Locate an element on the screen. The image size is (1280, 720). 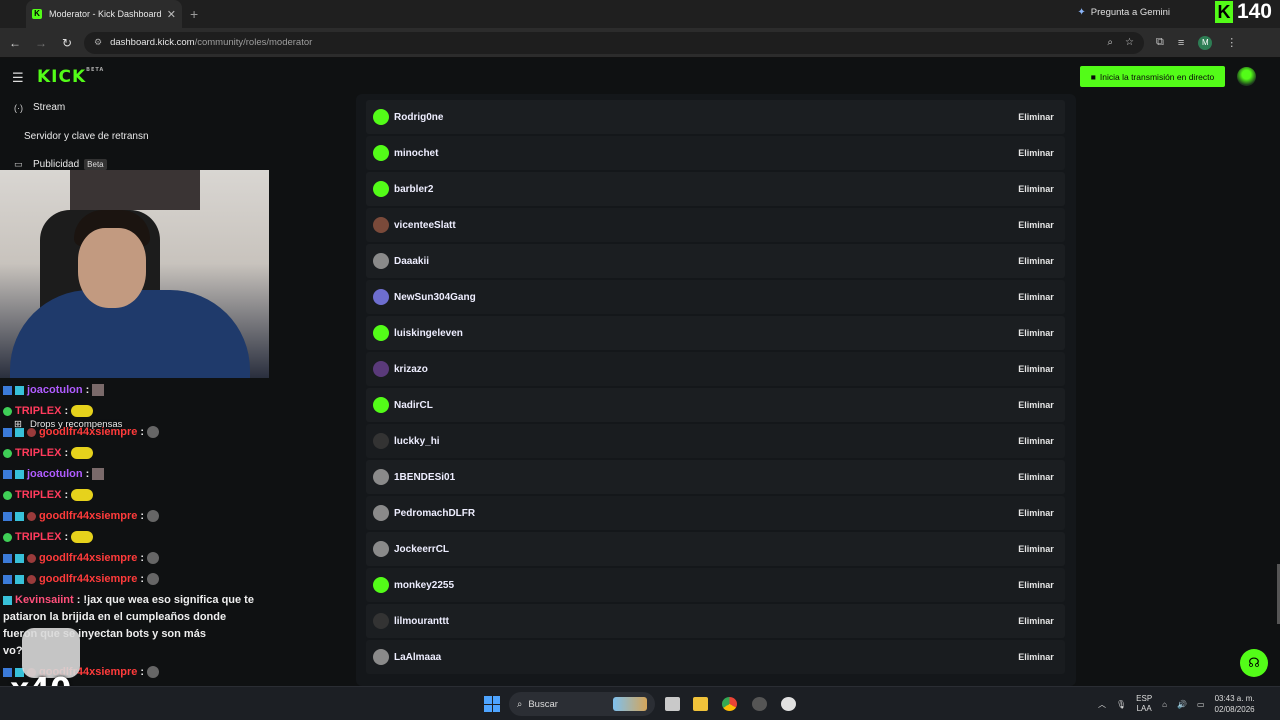
network-icon: ⌂ is located at coordinates (1164, 704).